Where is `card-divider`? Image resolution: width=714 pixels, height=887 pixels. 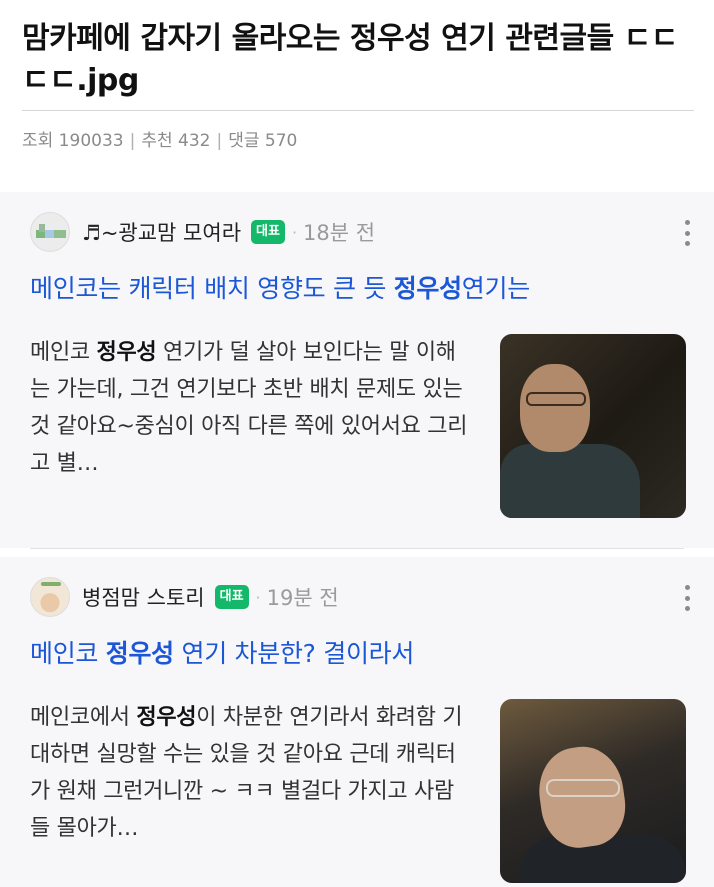 card-divider is located at coordinates (357, 548).